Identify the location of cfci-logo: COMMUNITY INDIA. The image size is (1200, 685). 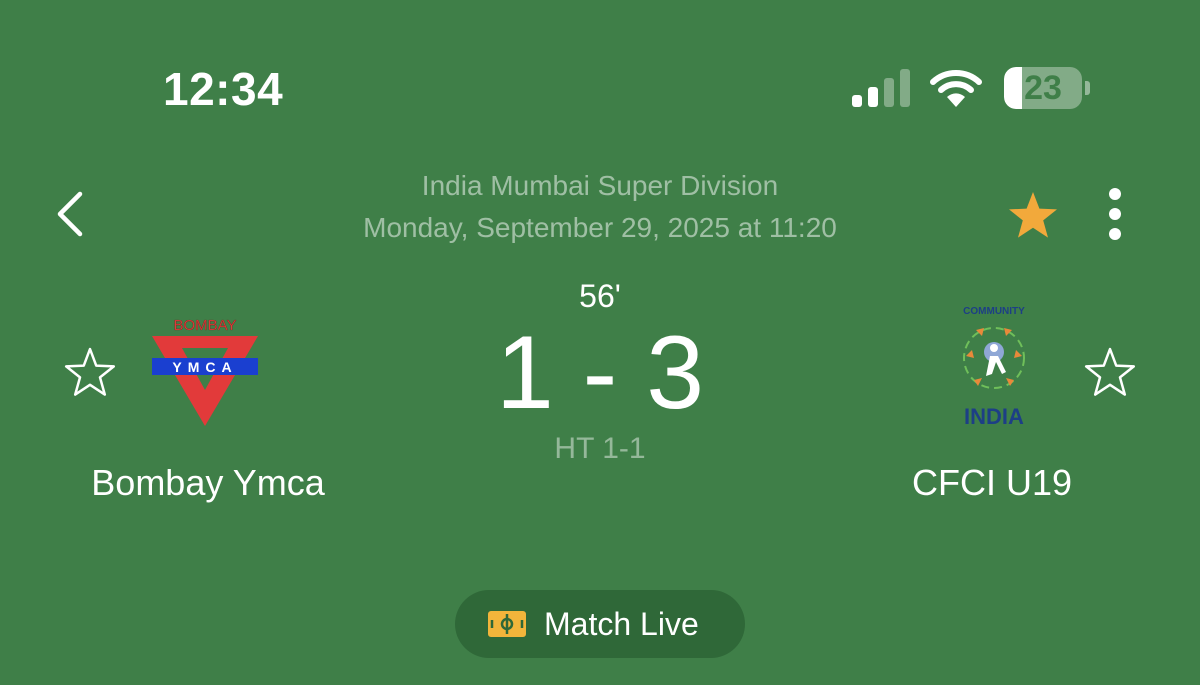
(994, 367).